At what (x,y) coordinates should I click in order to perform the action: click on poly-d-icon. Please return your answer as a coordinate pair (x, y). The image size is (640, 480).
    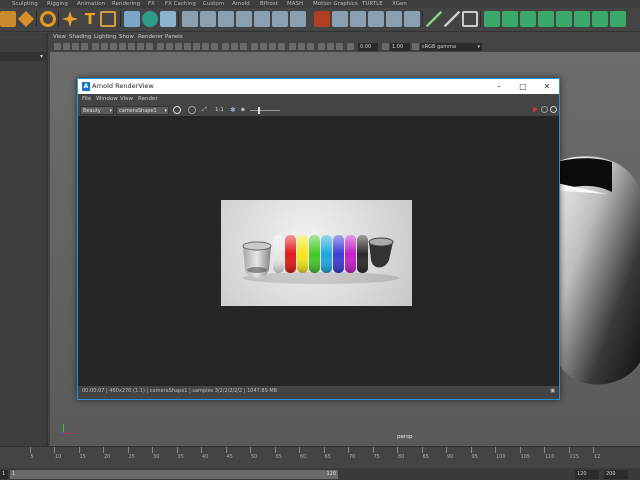
    Looking at the image, I should click on (546, 19).